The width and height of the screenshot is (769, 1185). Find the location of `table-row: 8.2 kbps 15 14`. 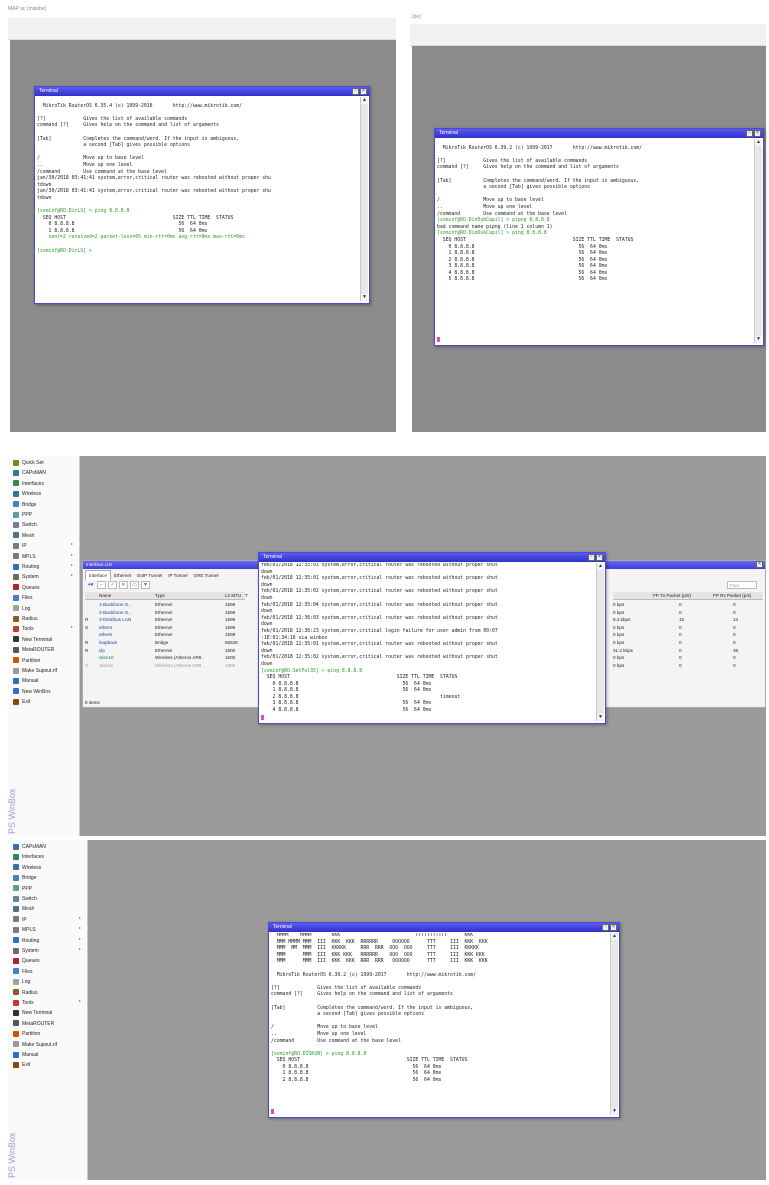

table-row: 8.2 kbps 15 14 is located at coordinates (688, 620).